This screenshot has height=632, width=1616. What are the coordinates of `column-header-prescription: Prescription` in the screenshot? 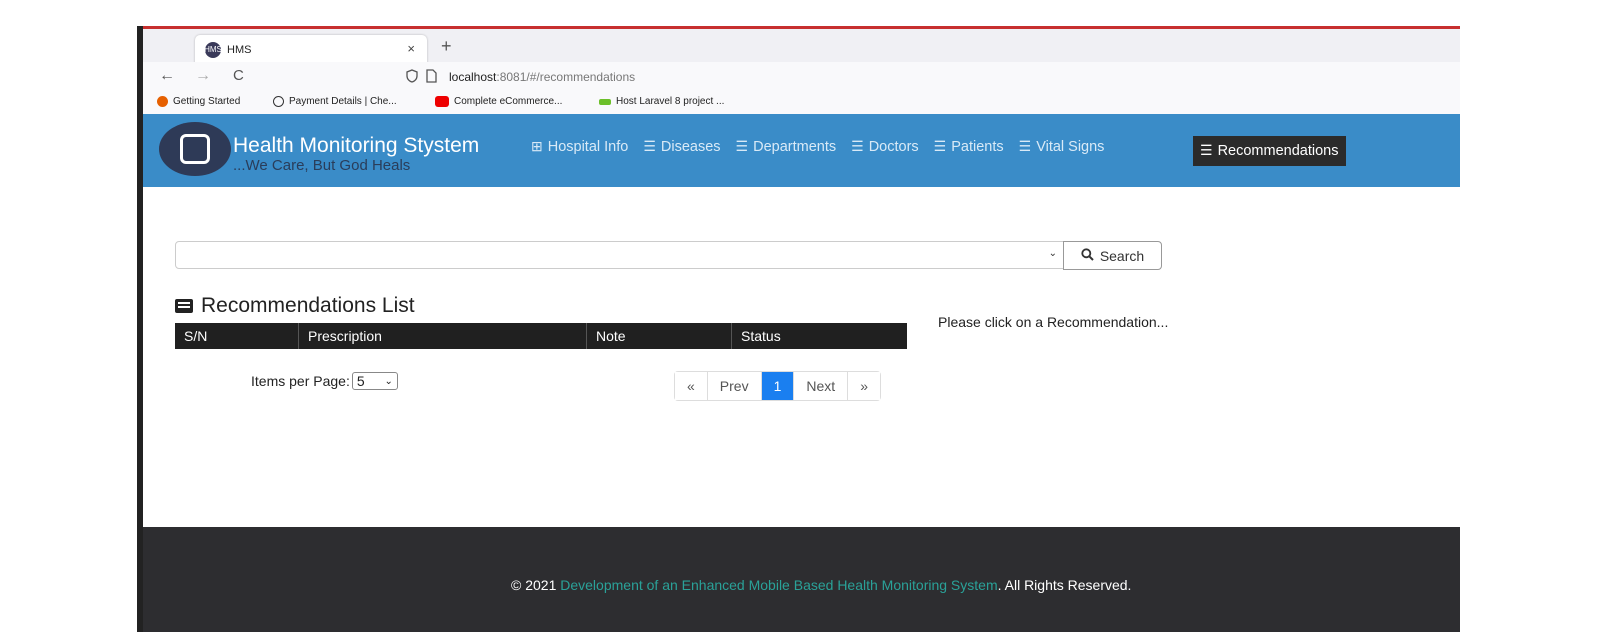 It's located at (442, 336).